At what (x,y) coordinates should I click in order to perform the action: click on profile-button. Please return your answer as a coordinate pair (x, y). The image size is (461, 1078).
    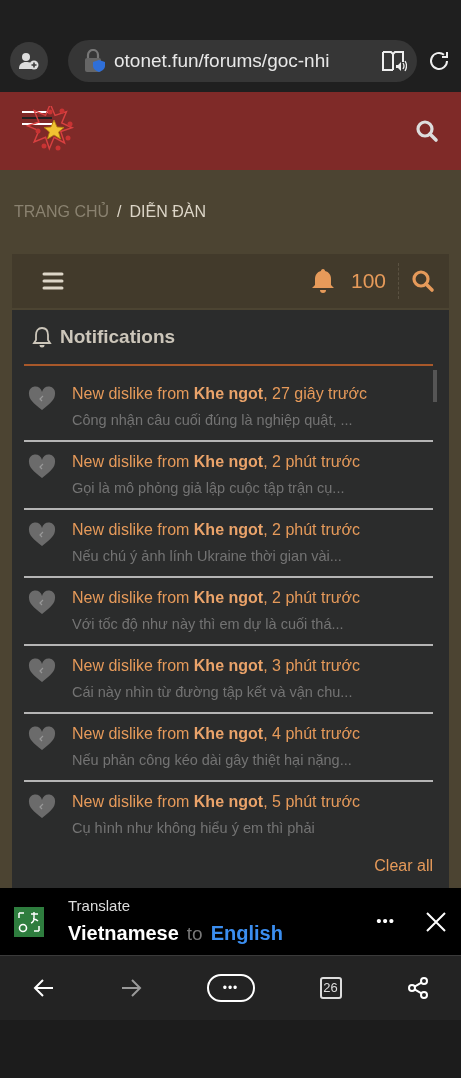
    Looking at the image, I should click on (29, 61).